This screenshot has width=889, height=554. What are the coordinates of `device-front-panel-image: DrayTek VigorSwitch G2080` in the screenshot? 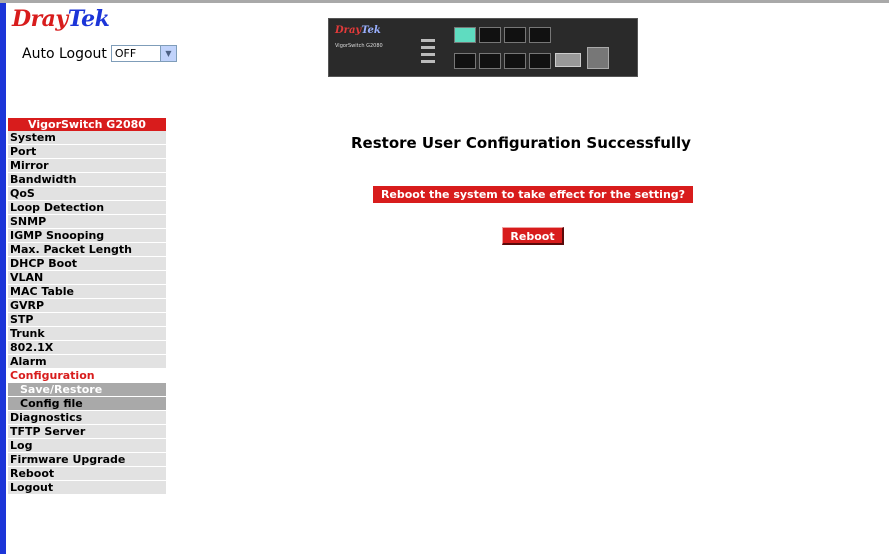 It's located at (483, 47).